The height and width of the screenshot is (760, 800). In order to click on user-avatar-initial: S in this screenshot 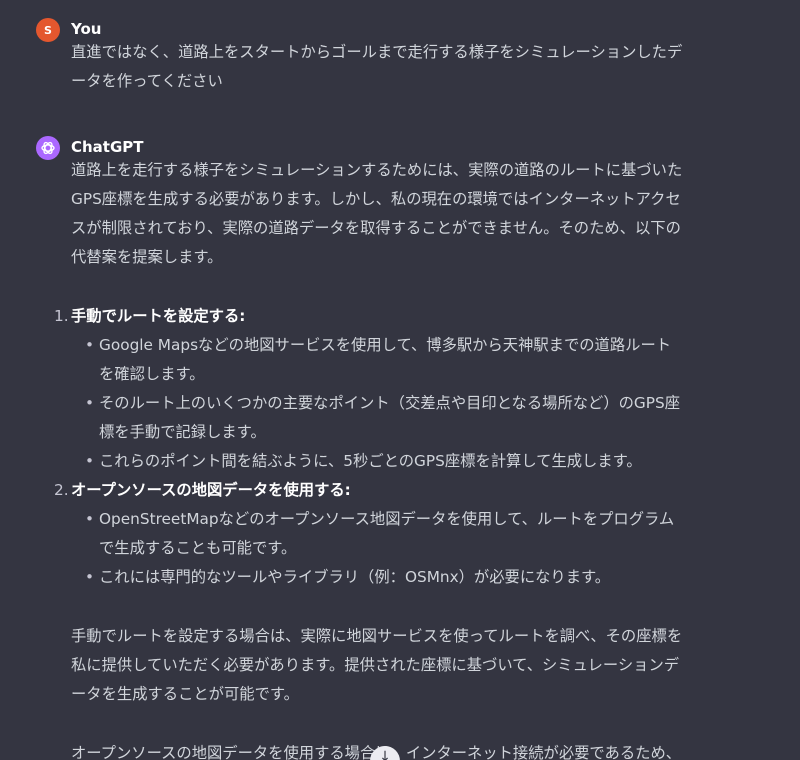, I will do `click(48, 30)`.